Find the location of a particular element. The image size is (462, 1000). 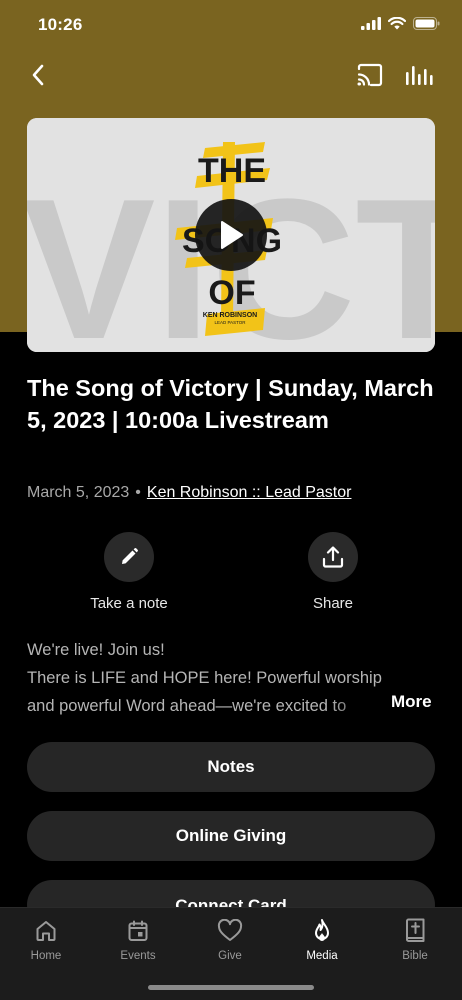

share-action: Share is located at coordinates (333, 572).